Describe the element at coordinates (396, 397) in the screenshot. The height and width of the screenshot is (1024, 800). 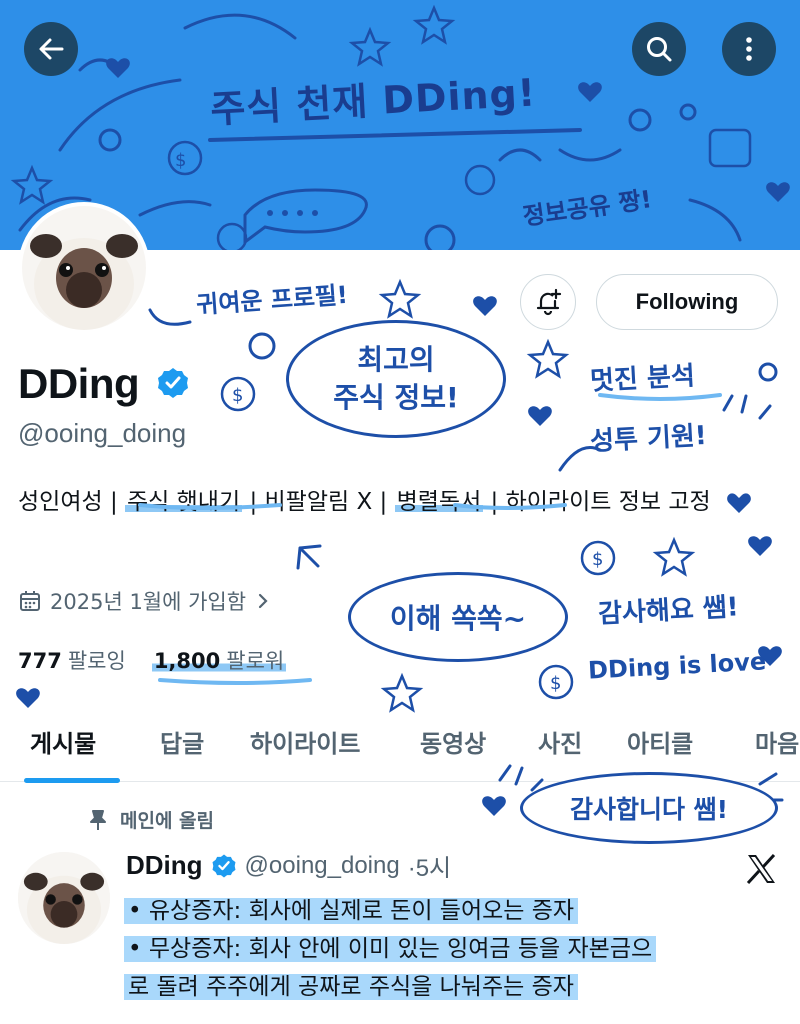
I see `bubble-line: 주식 정보!` at that location.